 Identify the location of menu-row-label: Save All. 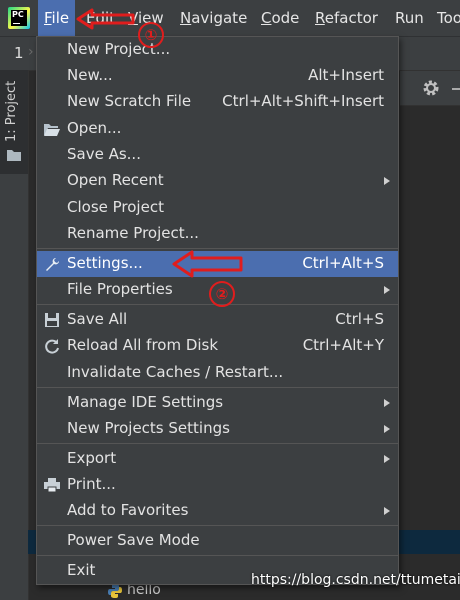
(97, 319).